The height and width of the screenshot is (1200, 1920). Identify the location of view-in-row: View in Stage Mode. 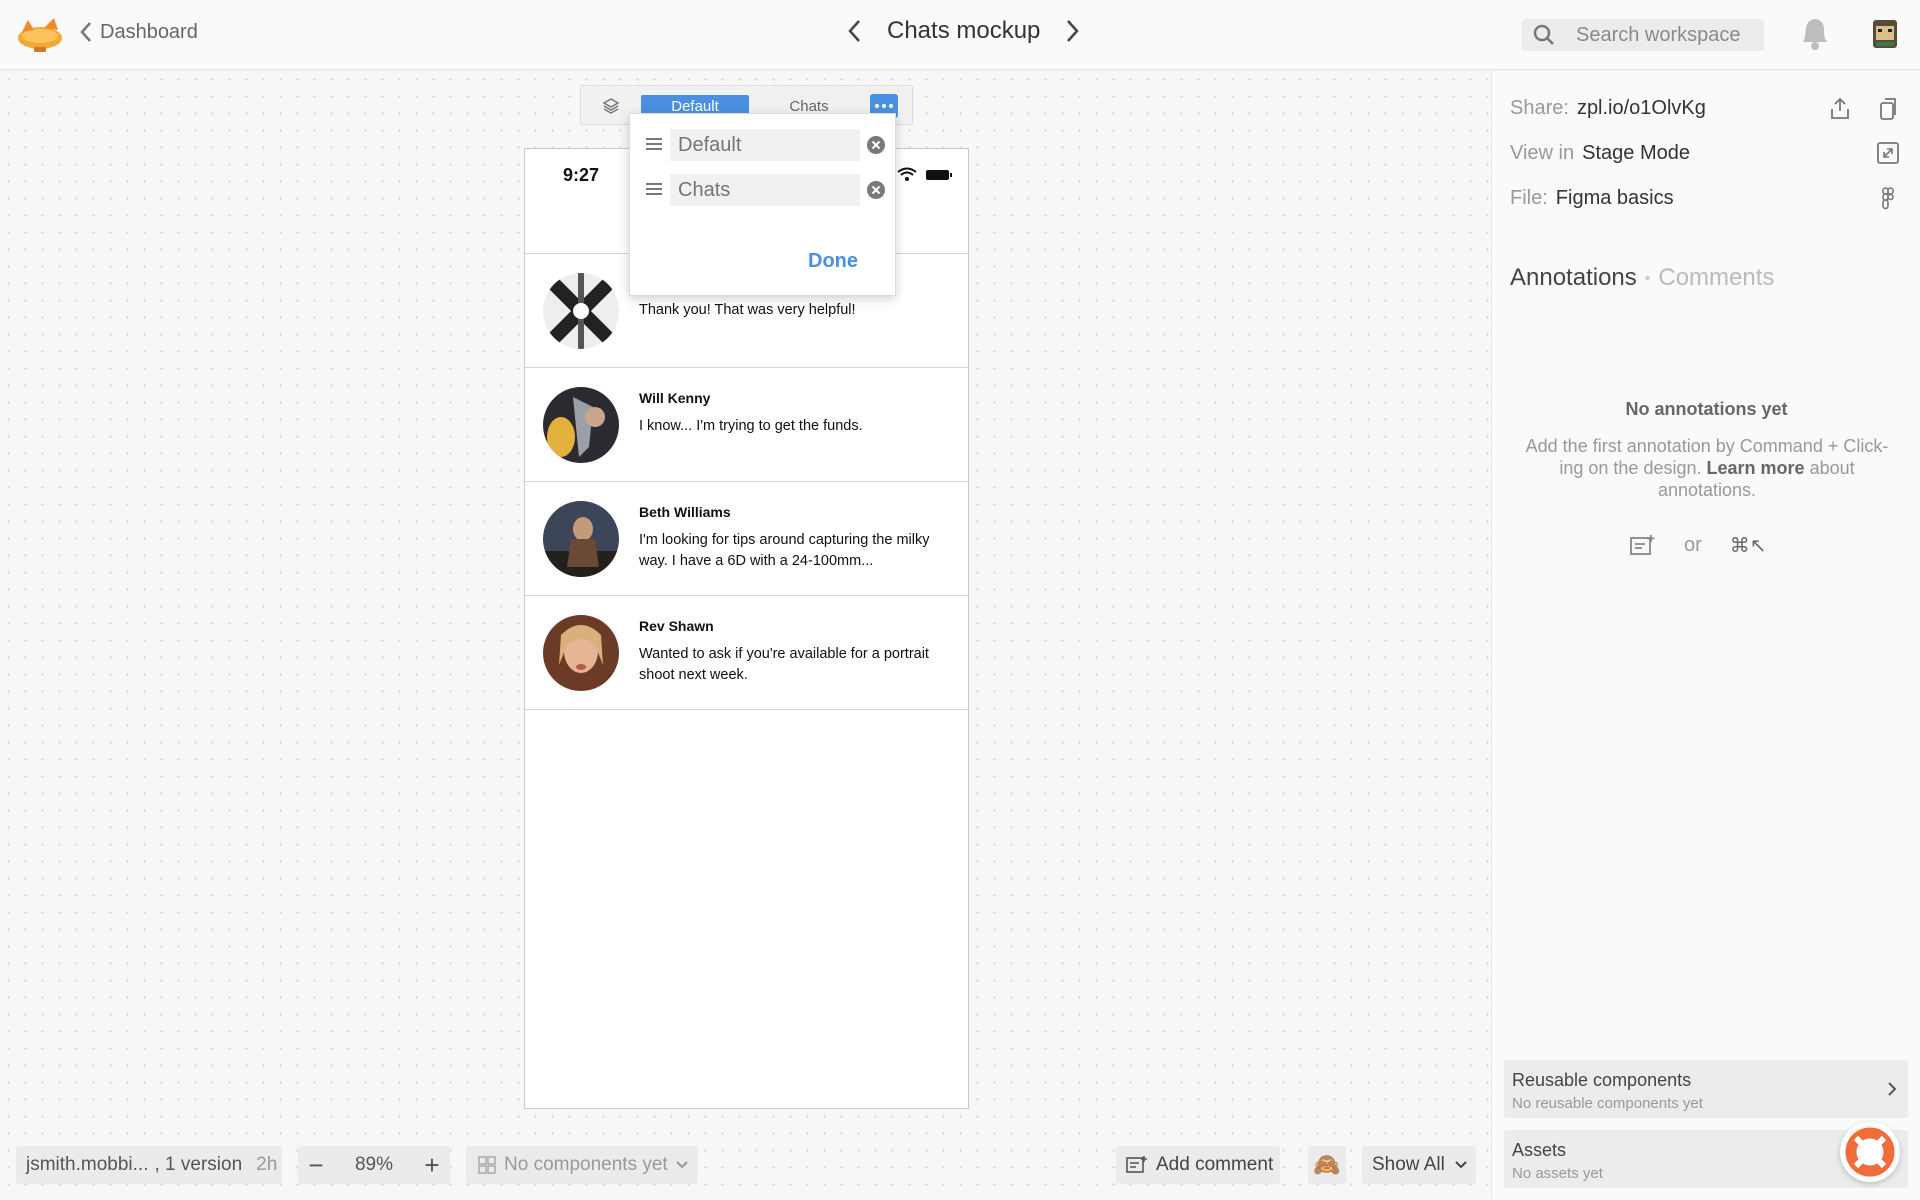
(1600, 153).